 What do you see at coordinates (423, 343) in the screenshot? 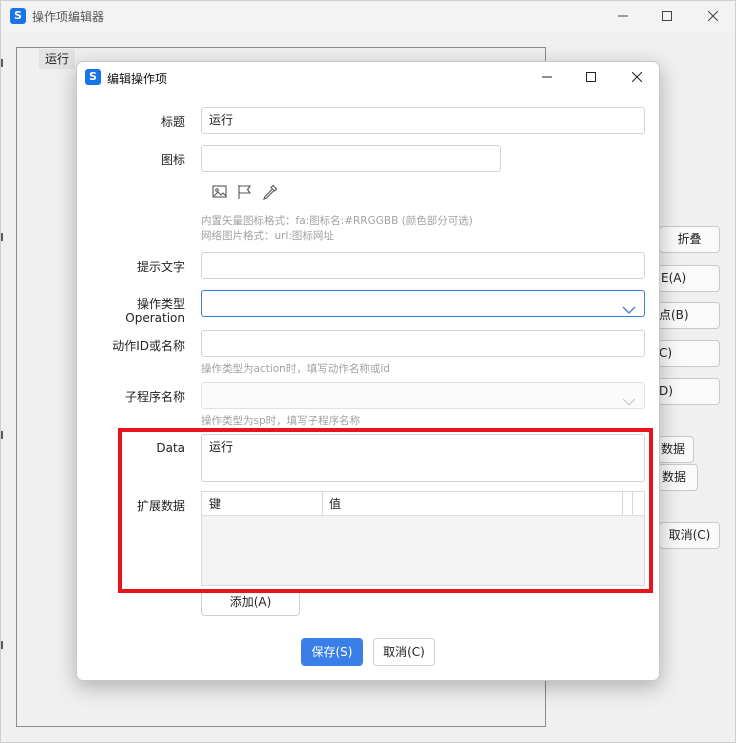
I see `action-id-input` at bounding box center [423, 343].